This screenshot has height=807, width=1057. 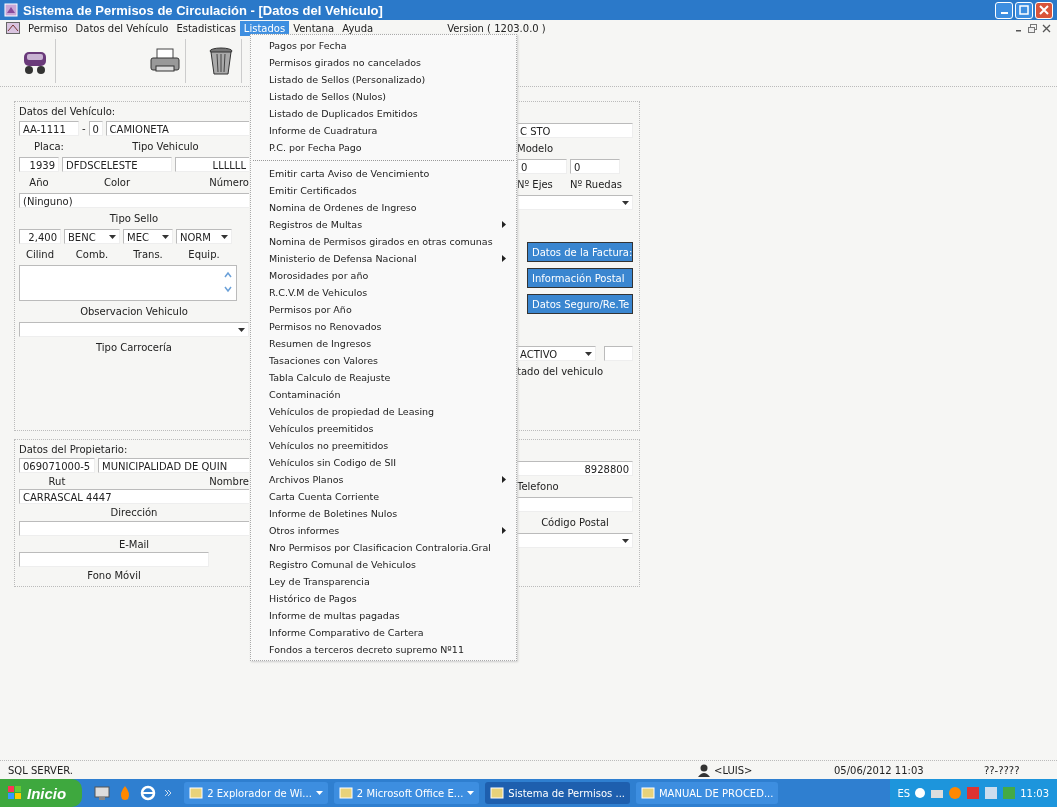 I want to click on menu-item: P.C. por Fecha Pago, so click(x=383, y=147).